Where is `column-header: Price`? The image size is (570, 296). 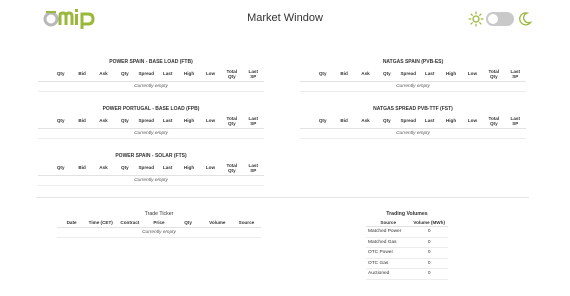 column-header: Price is located at coordinates (159, 223).